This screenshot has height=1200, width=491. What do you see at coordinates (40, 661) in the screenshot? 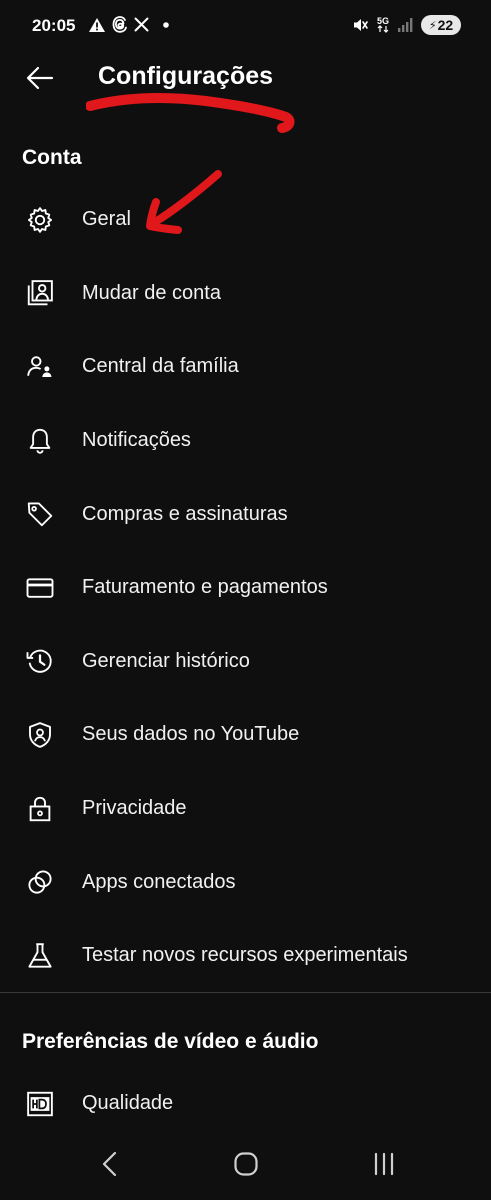
I see `history-icon` at bounding box center [40, 661].